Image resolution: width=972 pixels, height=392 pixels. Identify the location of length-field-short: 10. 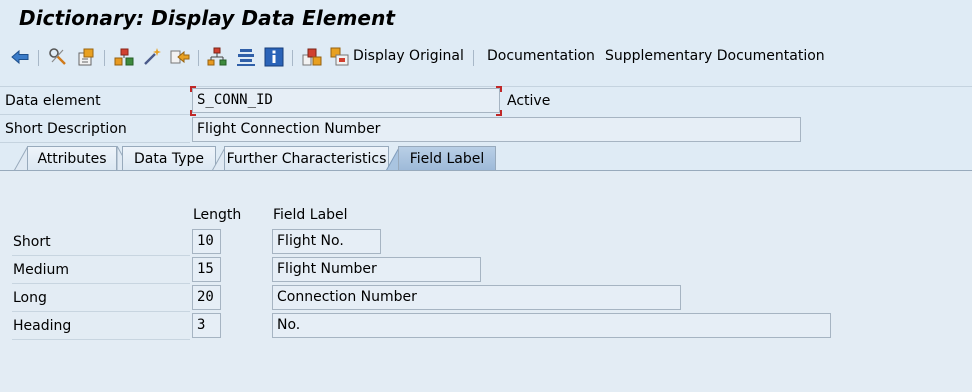
(206, 241).